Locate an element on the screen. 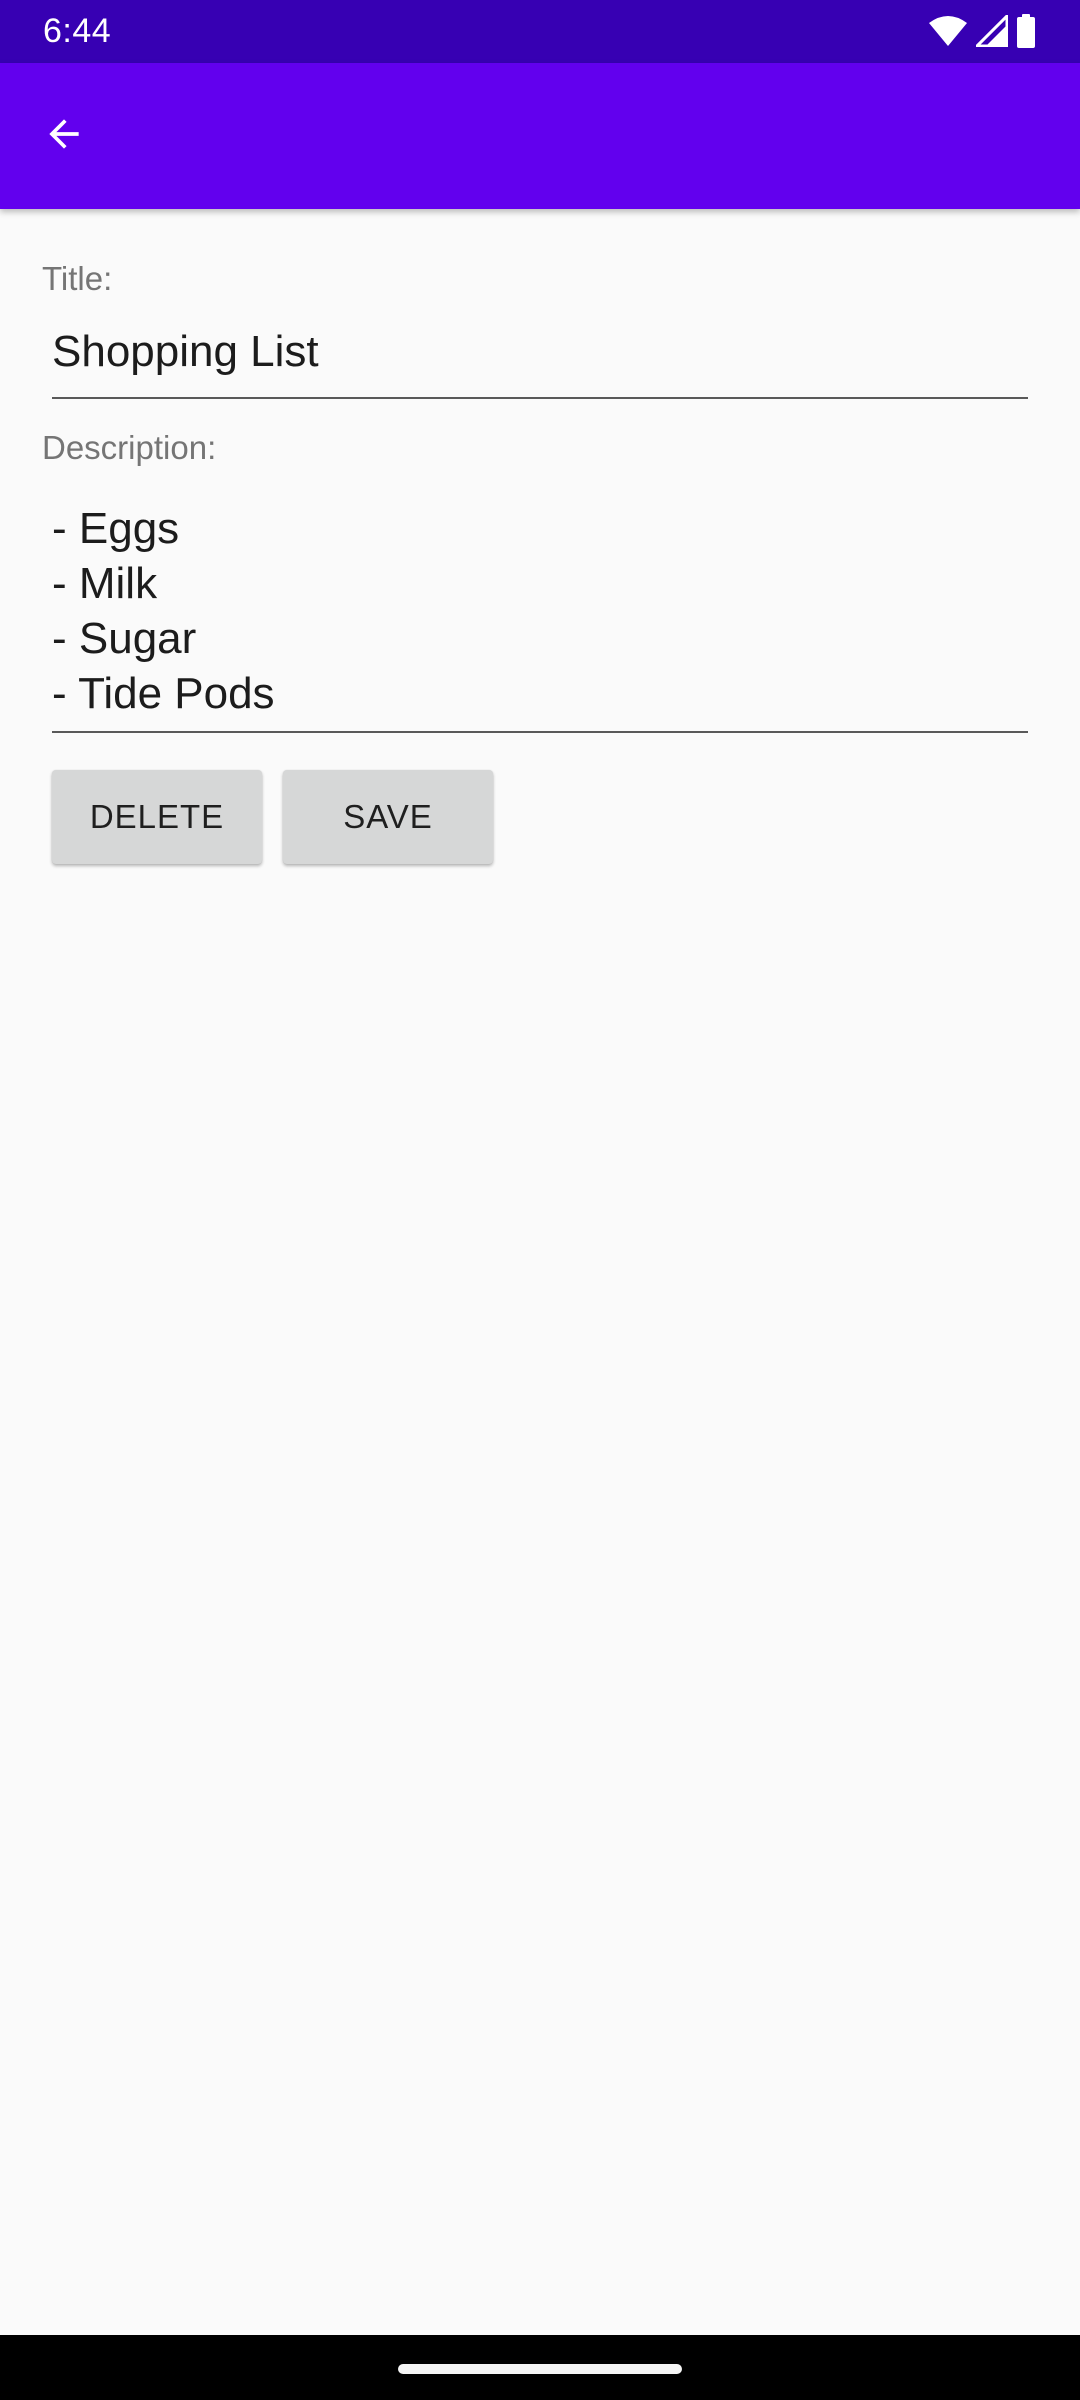  title-label: Title: is located at coordinates (77, 278).